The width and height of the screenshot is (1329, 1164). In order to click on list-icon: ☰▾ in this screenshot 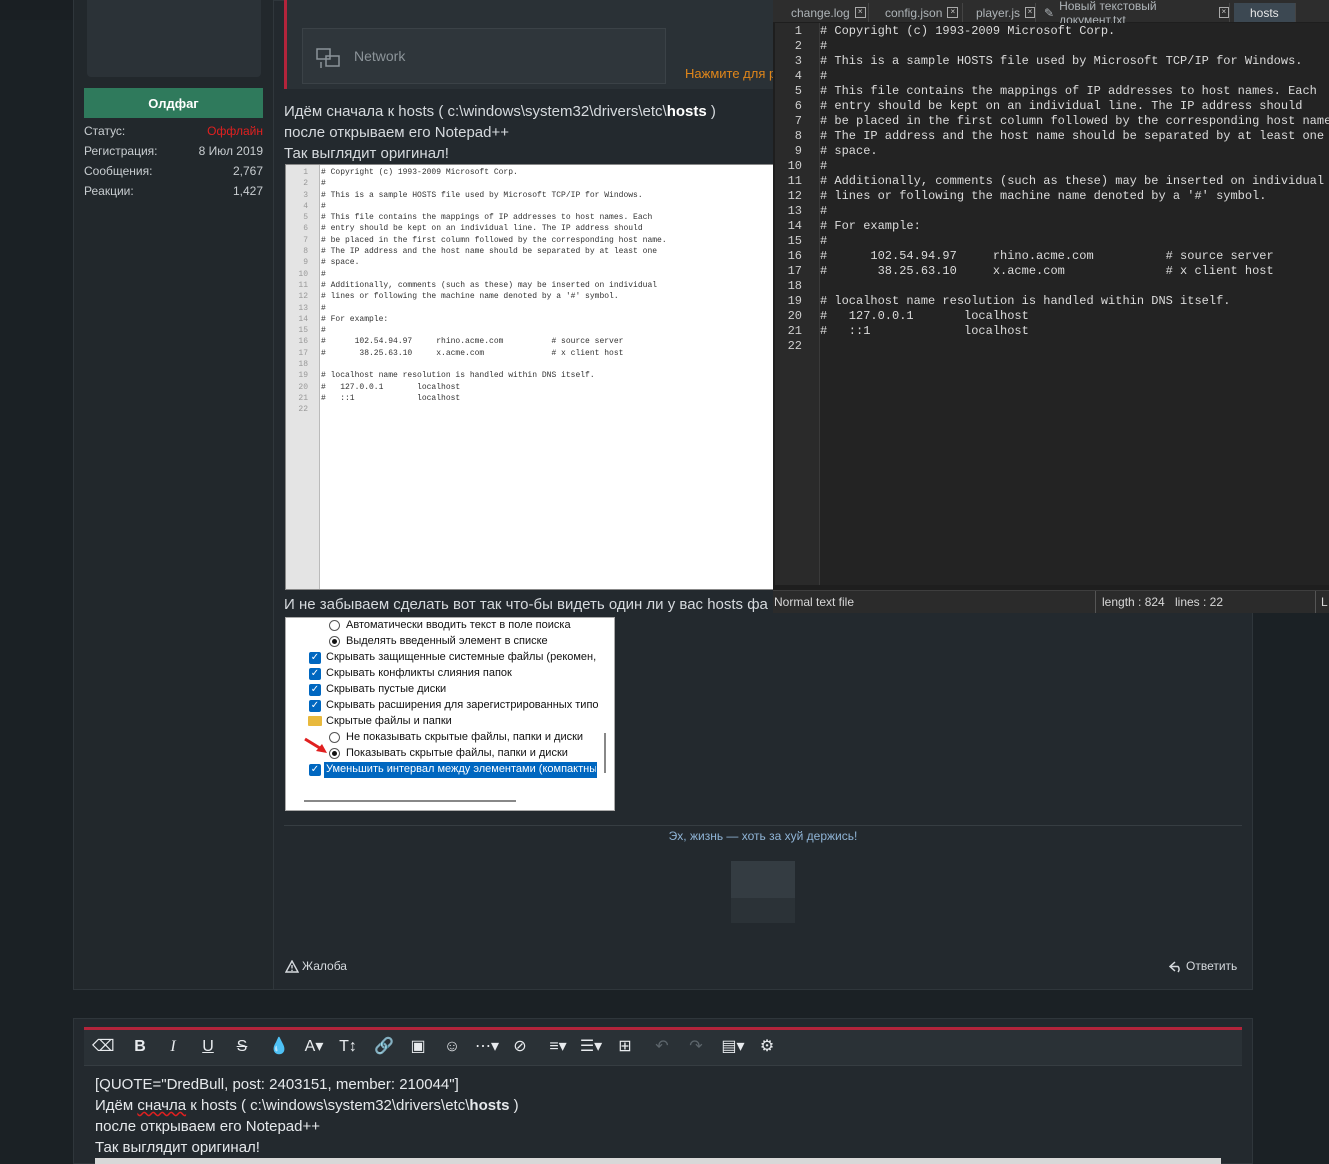, I will do `click(591, 1047)`.